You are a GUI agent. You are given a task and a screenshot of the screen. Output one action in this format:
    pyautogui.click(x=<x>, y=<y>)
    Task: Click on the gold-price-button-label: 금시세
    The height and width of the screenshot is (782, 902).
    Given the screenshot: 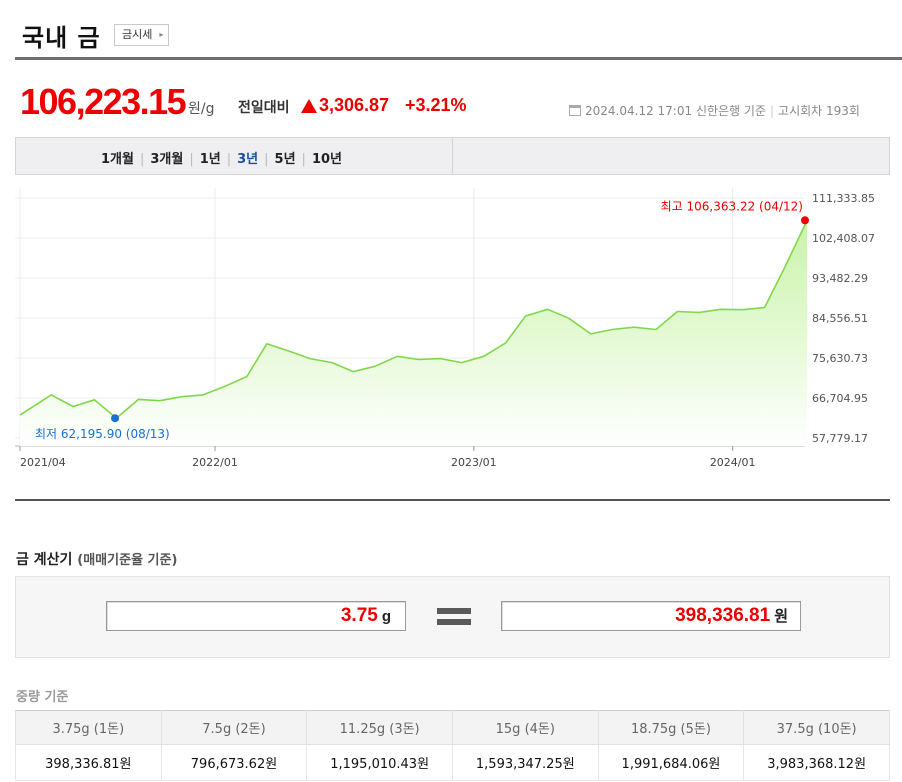 What is the action you would take?
    pyautogui.click(x=137, y=34)
    